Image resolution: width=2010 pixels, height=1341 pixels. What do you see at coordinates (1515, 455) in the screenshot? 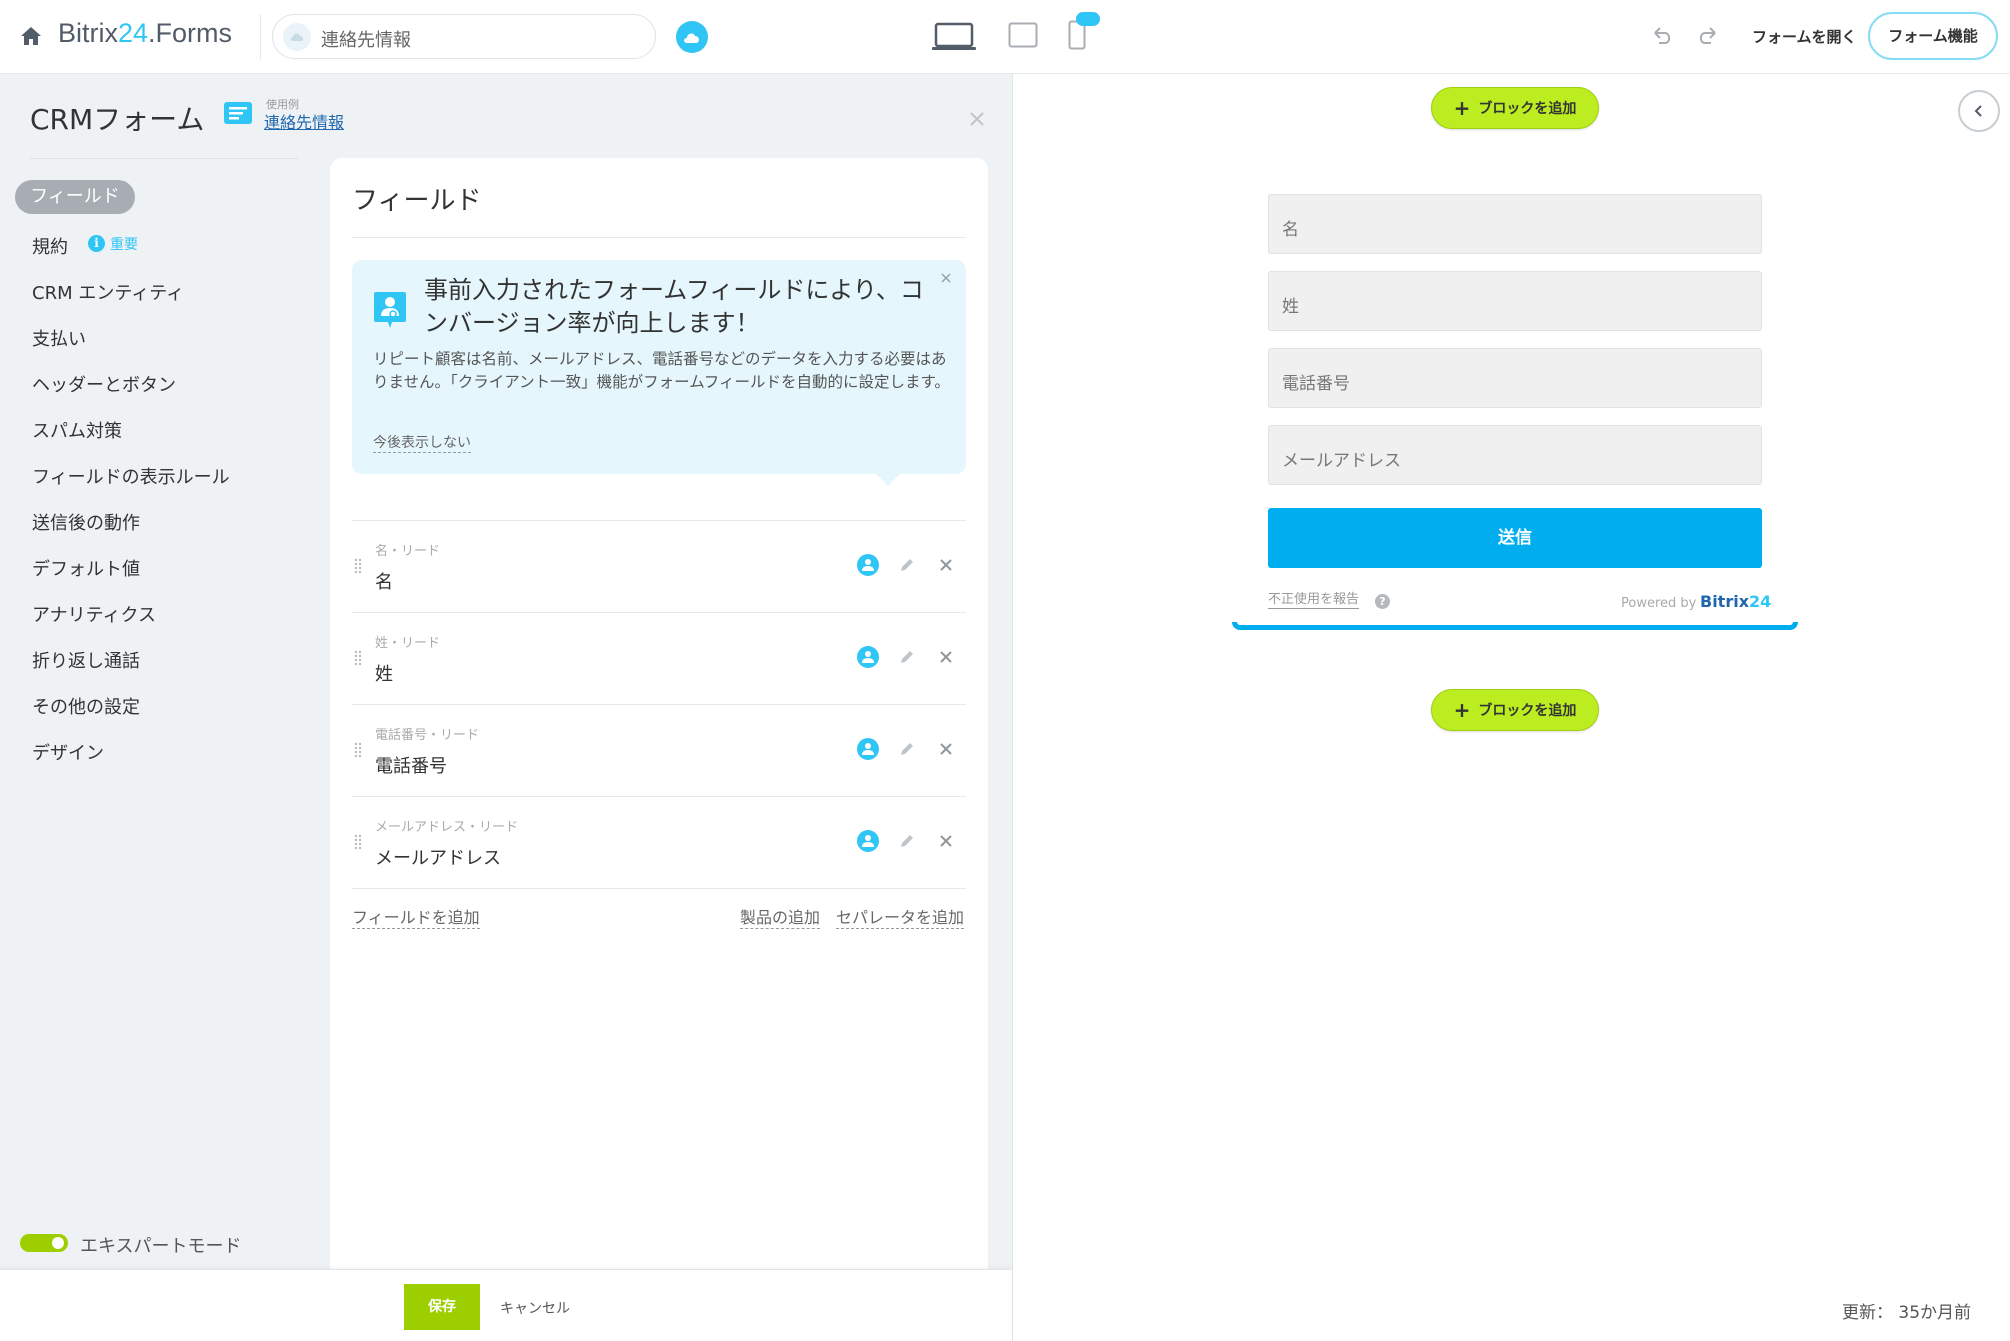
I see `preview-email-input: メールアドレス` at bounding box center [1515, 455].